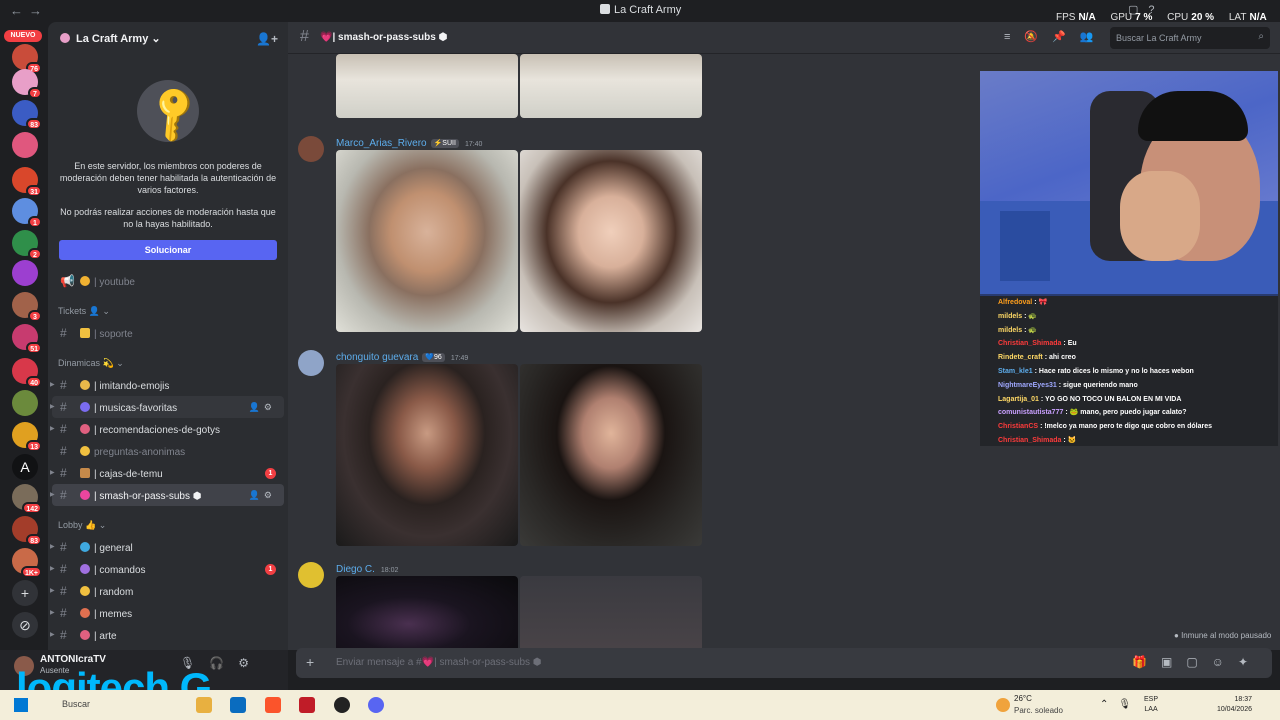 The width and height of the screenshot is (1280, 720). I want to click on taskbar-search: Buscar, so click(109, 705).